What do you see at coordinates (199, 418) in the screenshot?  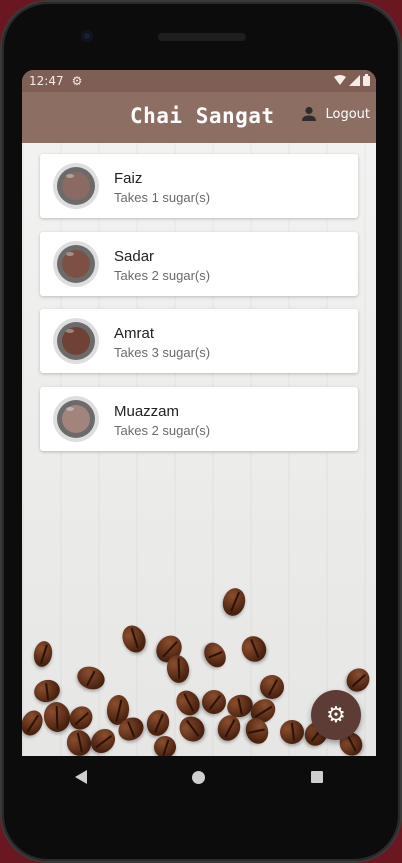 I see `list-item: Muazzam Takes 2 sugar(s)` at bounding box center [199, 418].